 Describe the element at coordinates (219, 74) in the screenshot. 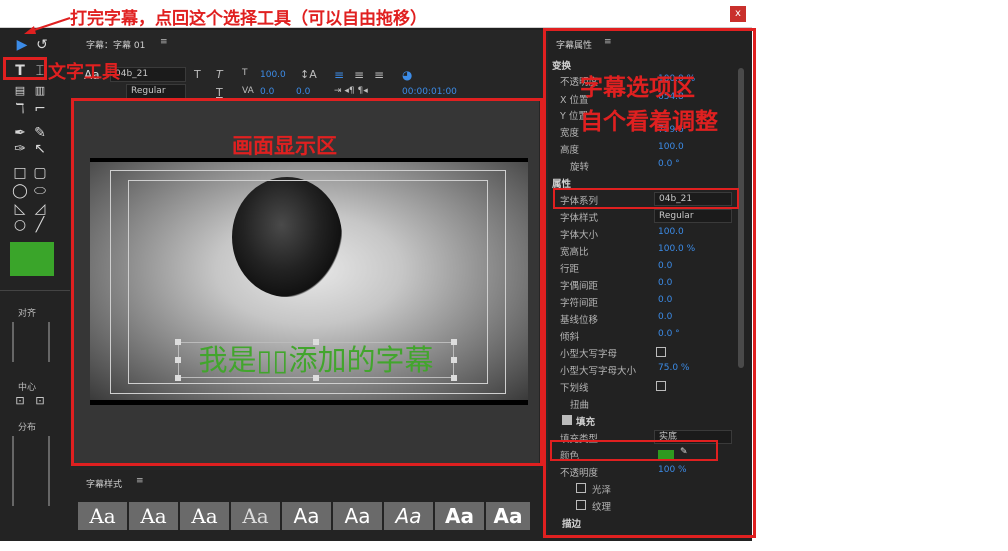

I see `italic-icon: T` at that location.